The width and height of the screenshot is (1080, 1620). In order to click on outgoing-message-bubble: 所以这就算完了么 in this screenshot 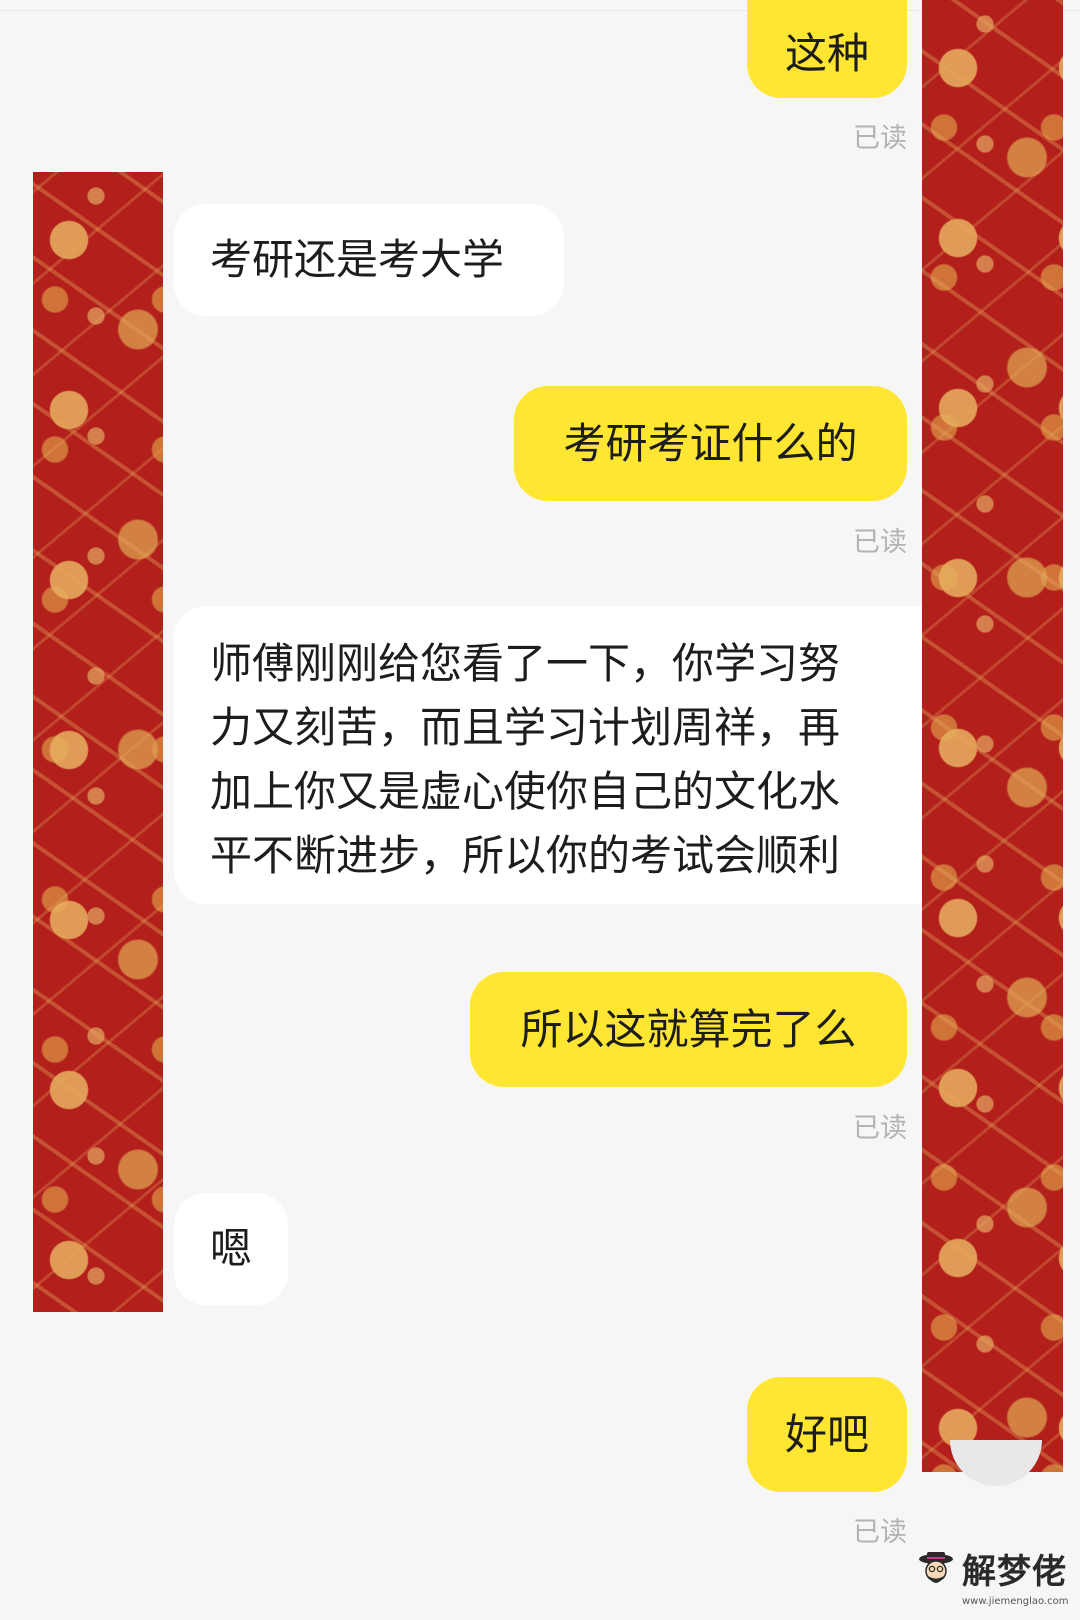, I will do `click(688, 1029)`.